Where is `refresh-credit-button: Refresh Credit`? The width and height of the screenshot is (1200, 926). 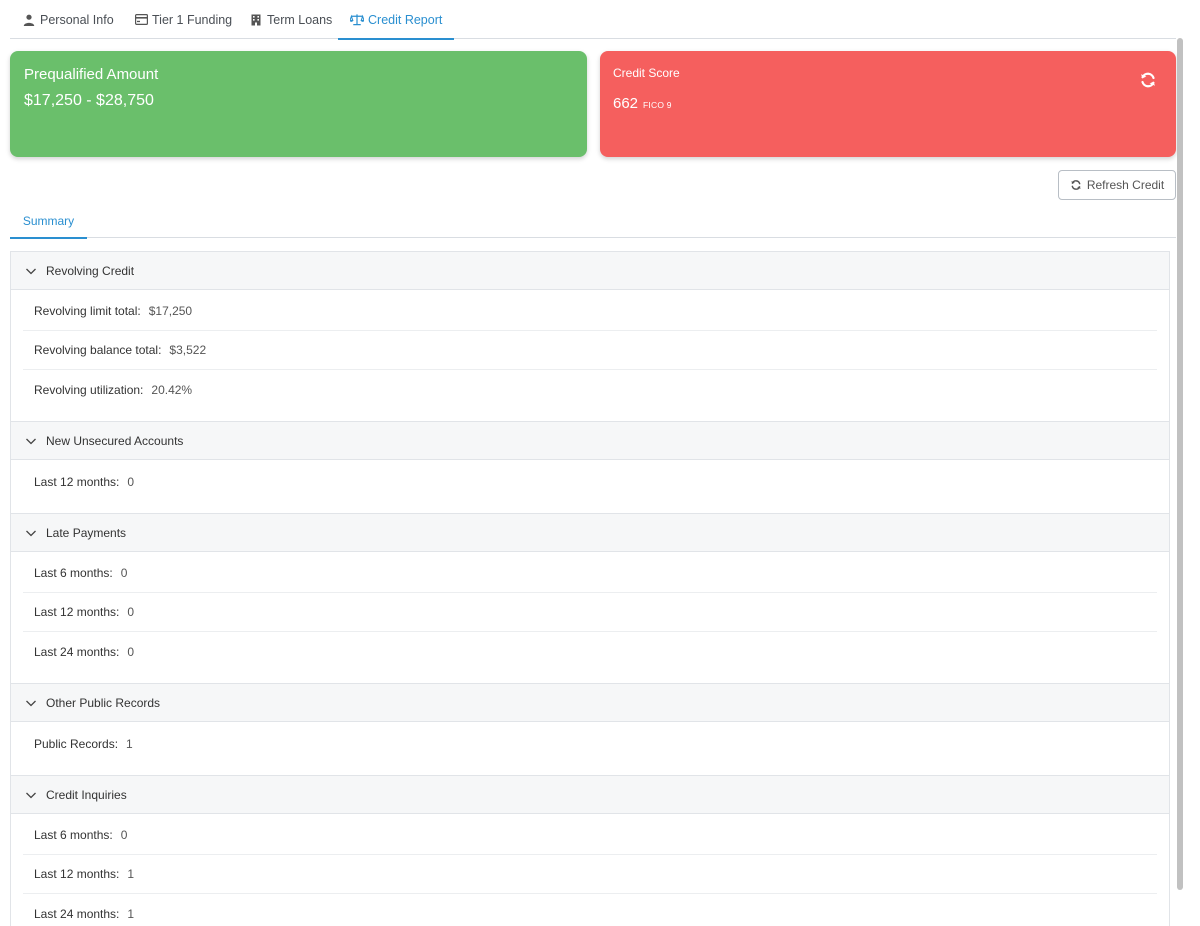
refresh-credit-button: Refresh Credit is located at coordinates (1117, 185).